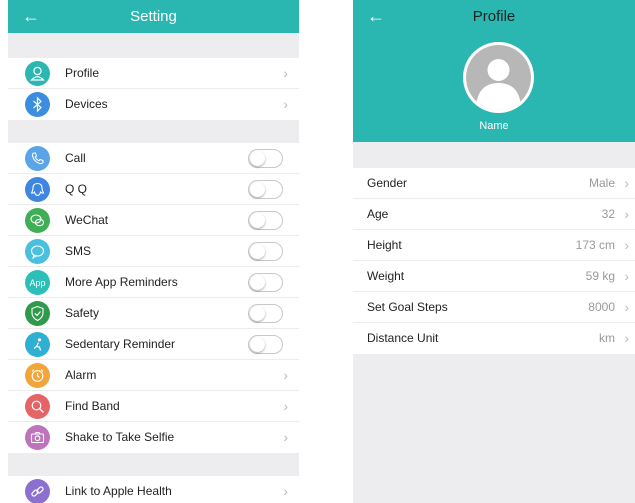  What do you see at coordinates (153, 73) in the screenshot?
I see `settings-item-profile: Profile ›` at bounding box center [153, 73].